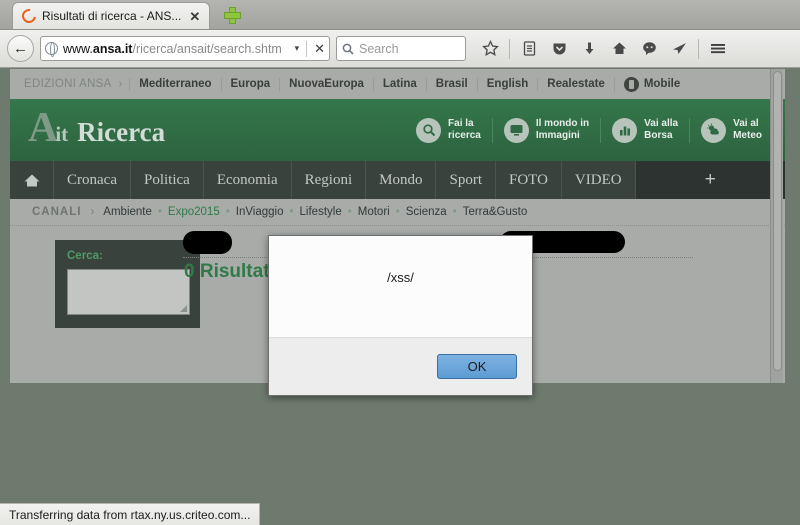  What do you see at coordinates (461, 123) in the screenshot?
I see `label-line1: Fai la` at bounding box center [461, 123].